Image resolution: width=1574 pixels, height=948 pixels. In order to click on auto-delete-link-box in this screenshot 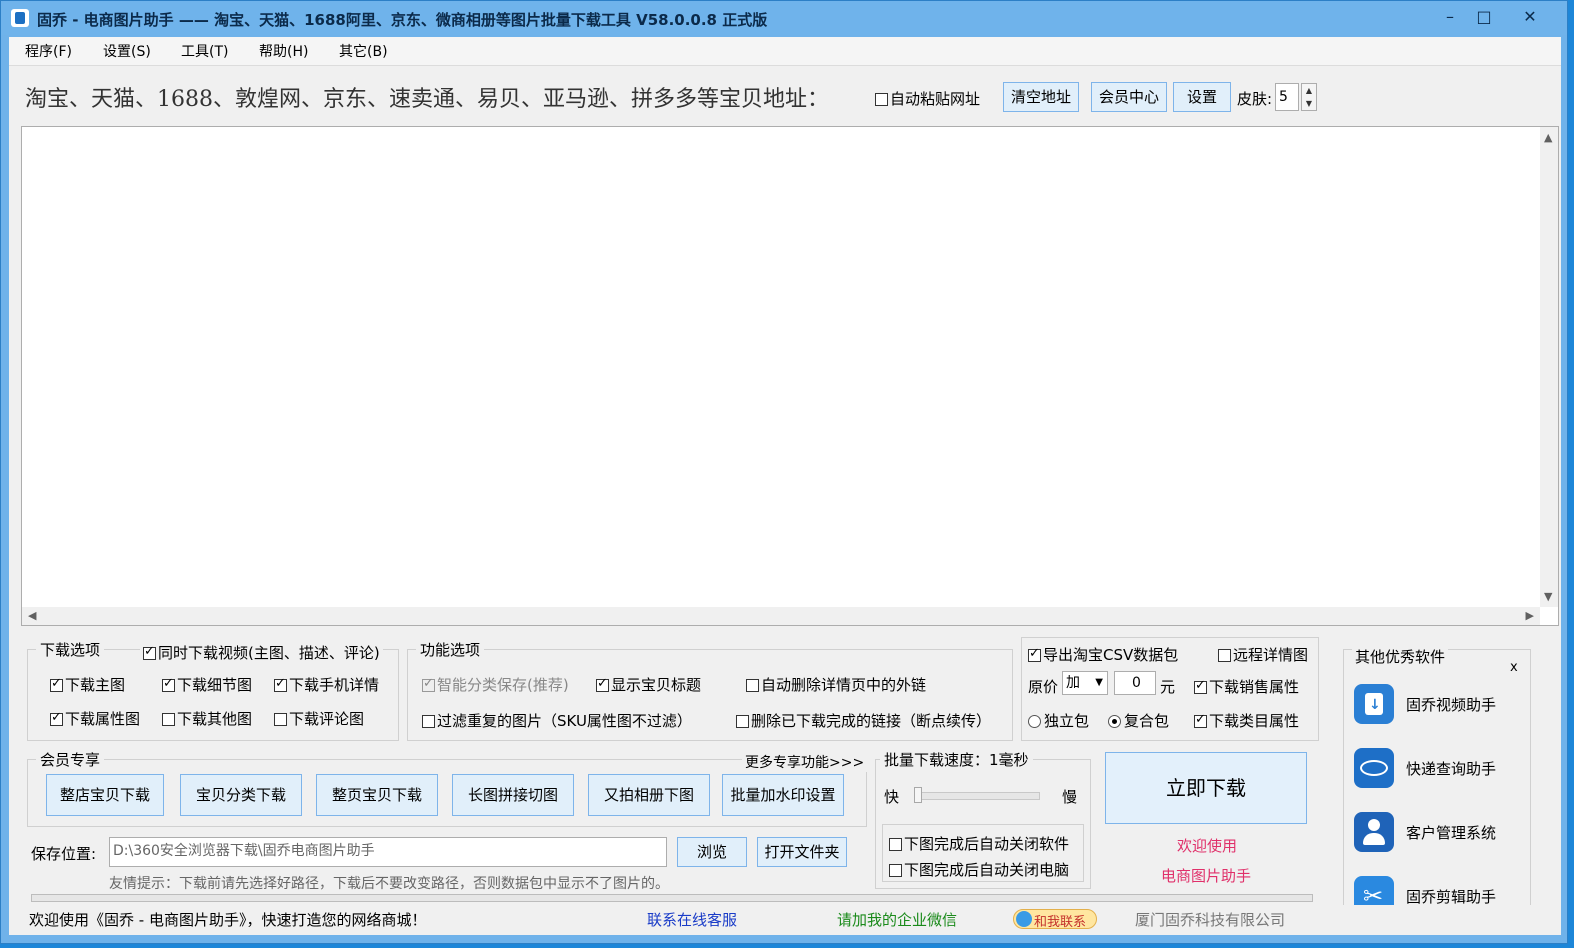, I will do `click(752, 685)`.